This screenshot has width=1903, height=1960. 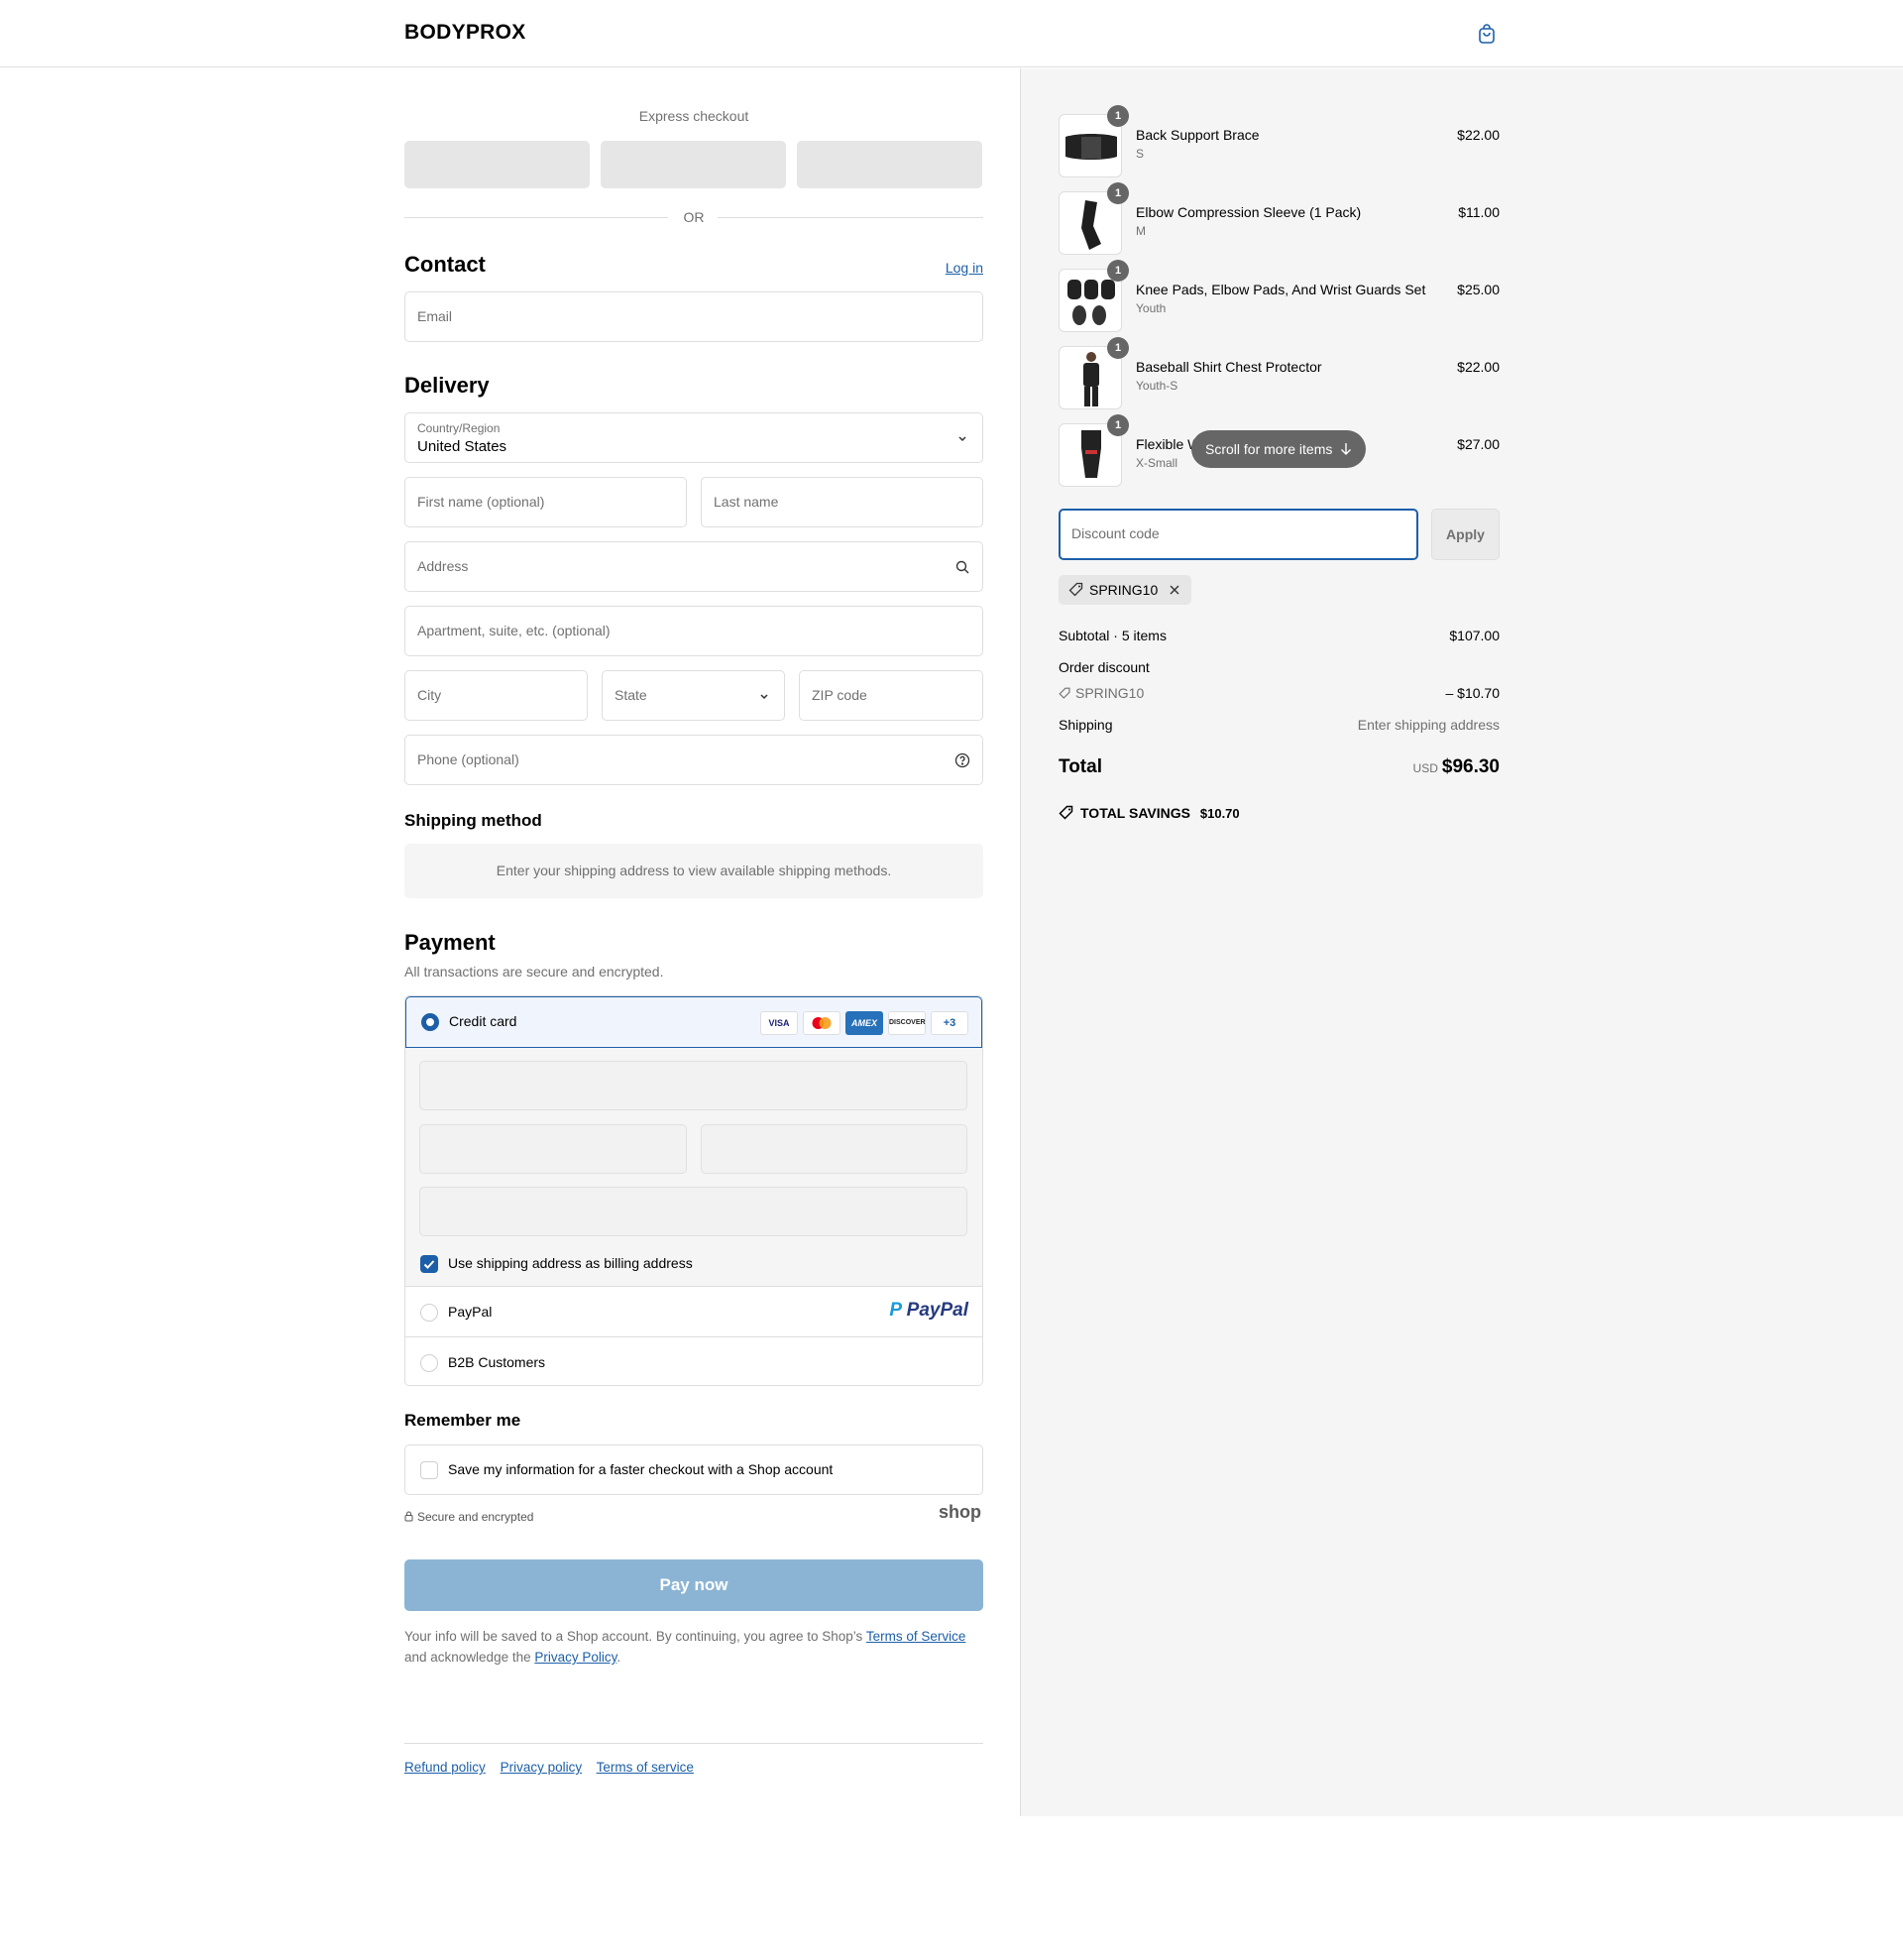 What do you see at coordinates (693, 1211) in the screenshot?
I see `card-name-field` at bounding box center [693, 1211].